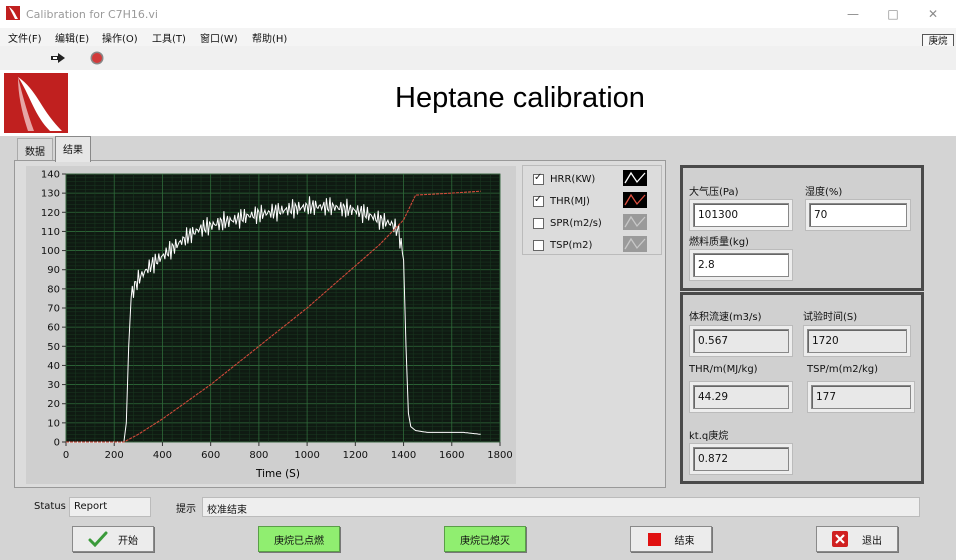 Image resolution: width=956 pixels, height=560 pixels. I want to click on checkbox-spr, so click(538, 223).